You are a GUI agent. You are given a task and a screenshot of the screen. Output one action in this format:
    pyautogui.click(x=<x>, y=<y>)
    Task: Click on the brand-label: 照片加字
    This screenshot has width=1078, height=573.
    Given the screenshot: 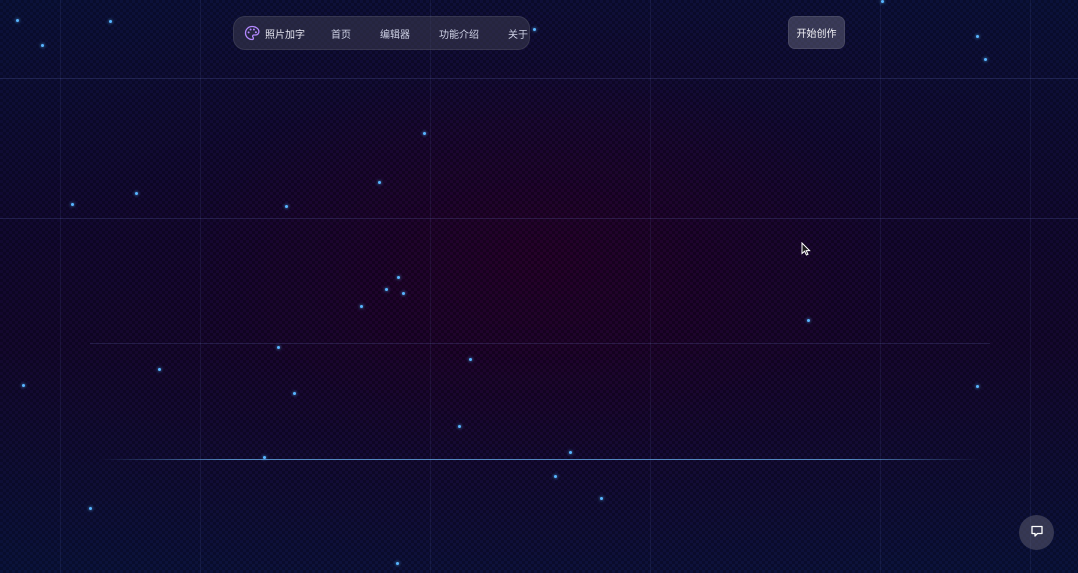 What is the action you would take?
    pyautogui.click(x=285, y=35)
    